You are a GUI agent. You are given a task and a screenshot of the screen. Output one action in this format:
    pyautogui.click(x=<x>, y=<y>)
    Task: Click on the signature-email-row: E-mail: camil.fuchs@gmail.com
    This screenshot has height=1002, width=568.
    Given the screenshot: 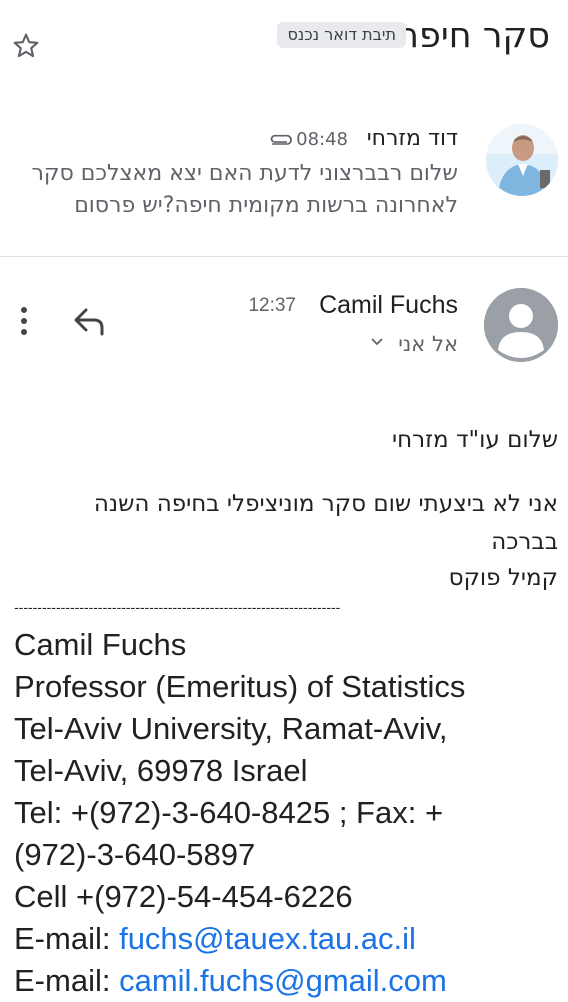 What is the action you would take?
    pyautogui.click(x=286, y=981)
    